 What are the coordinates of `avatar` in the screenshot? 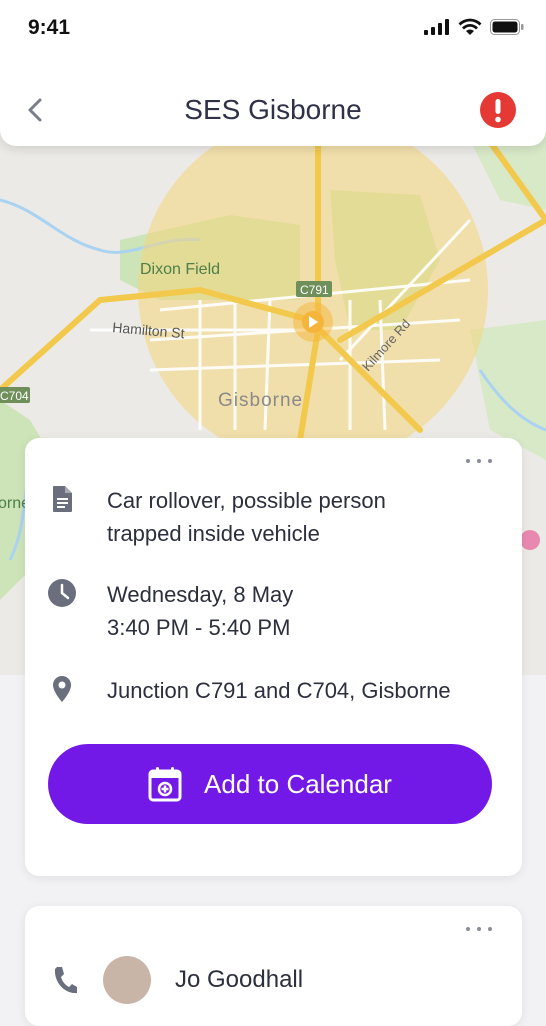 It's located at (127, 980).